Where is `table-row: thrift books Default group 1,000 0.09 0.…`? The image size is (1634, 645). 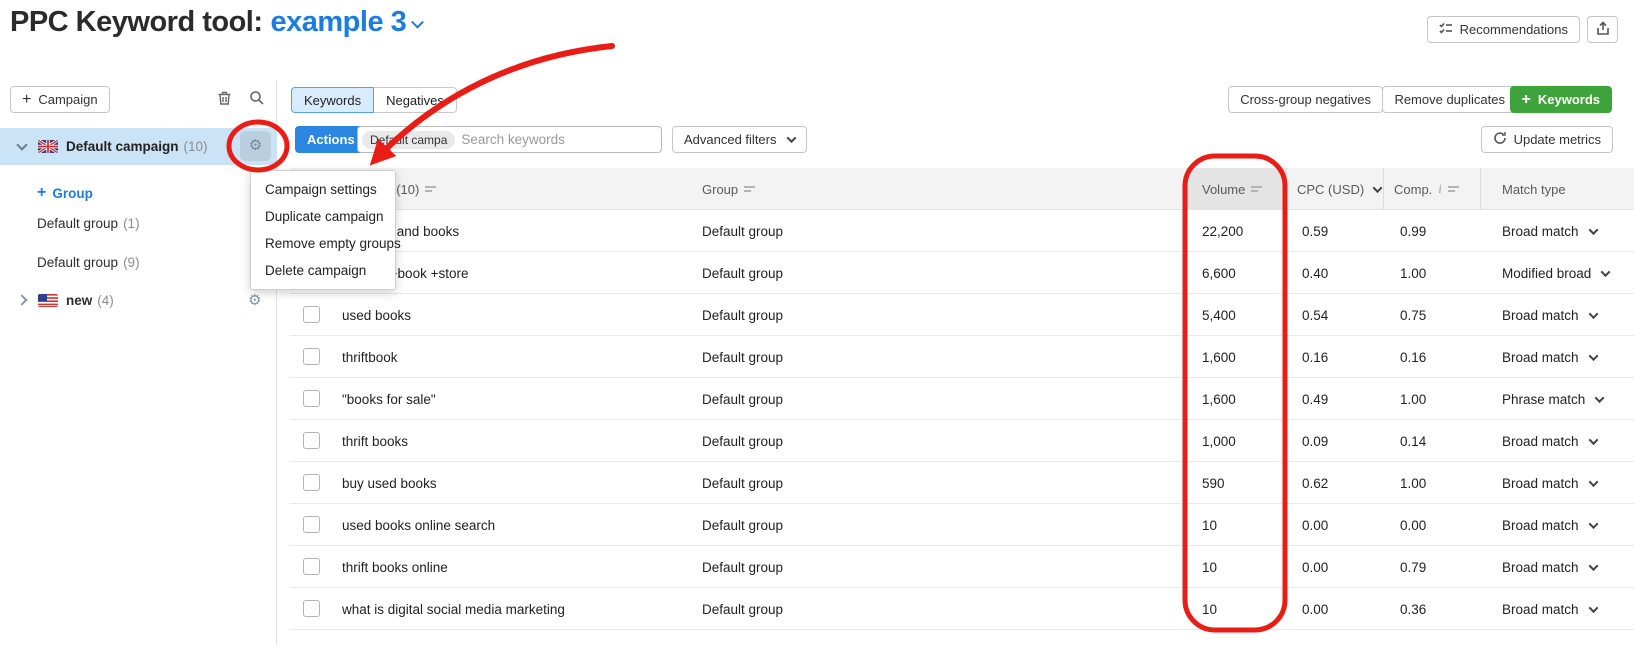 table-row: thrift books Default group 1,000 0.09 0.… is located at coordinates (962, 441).